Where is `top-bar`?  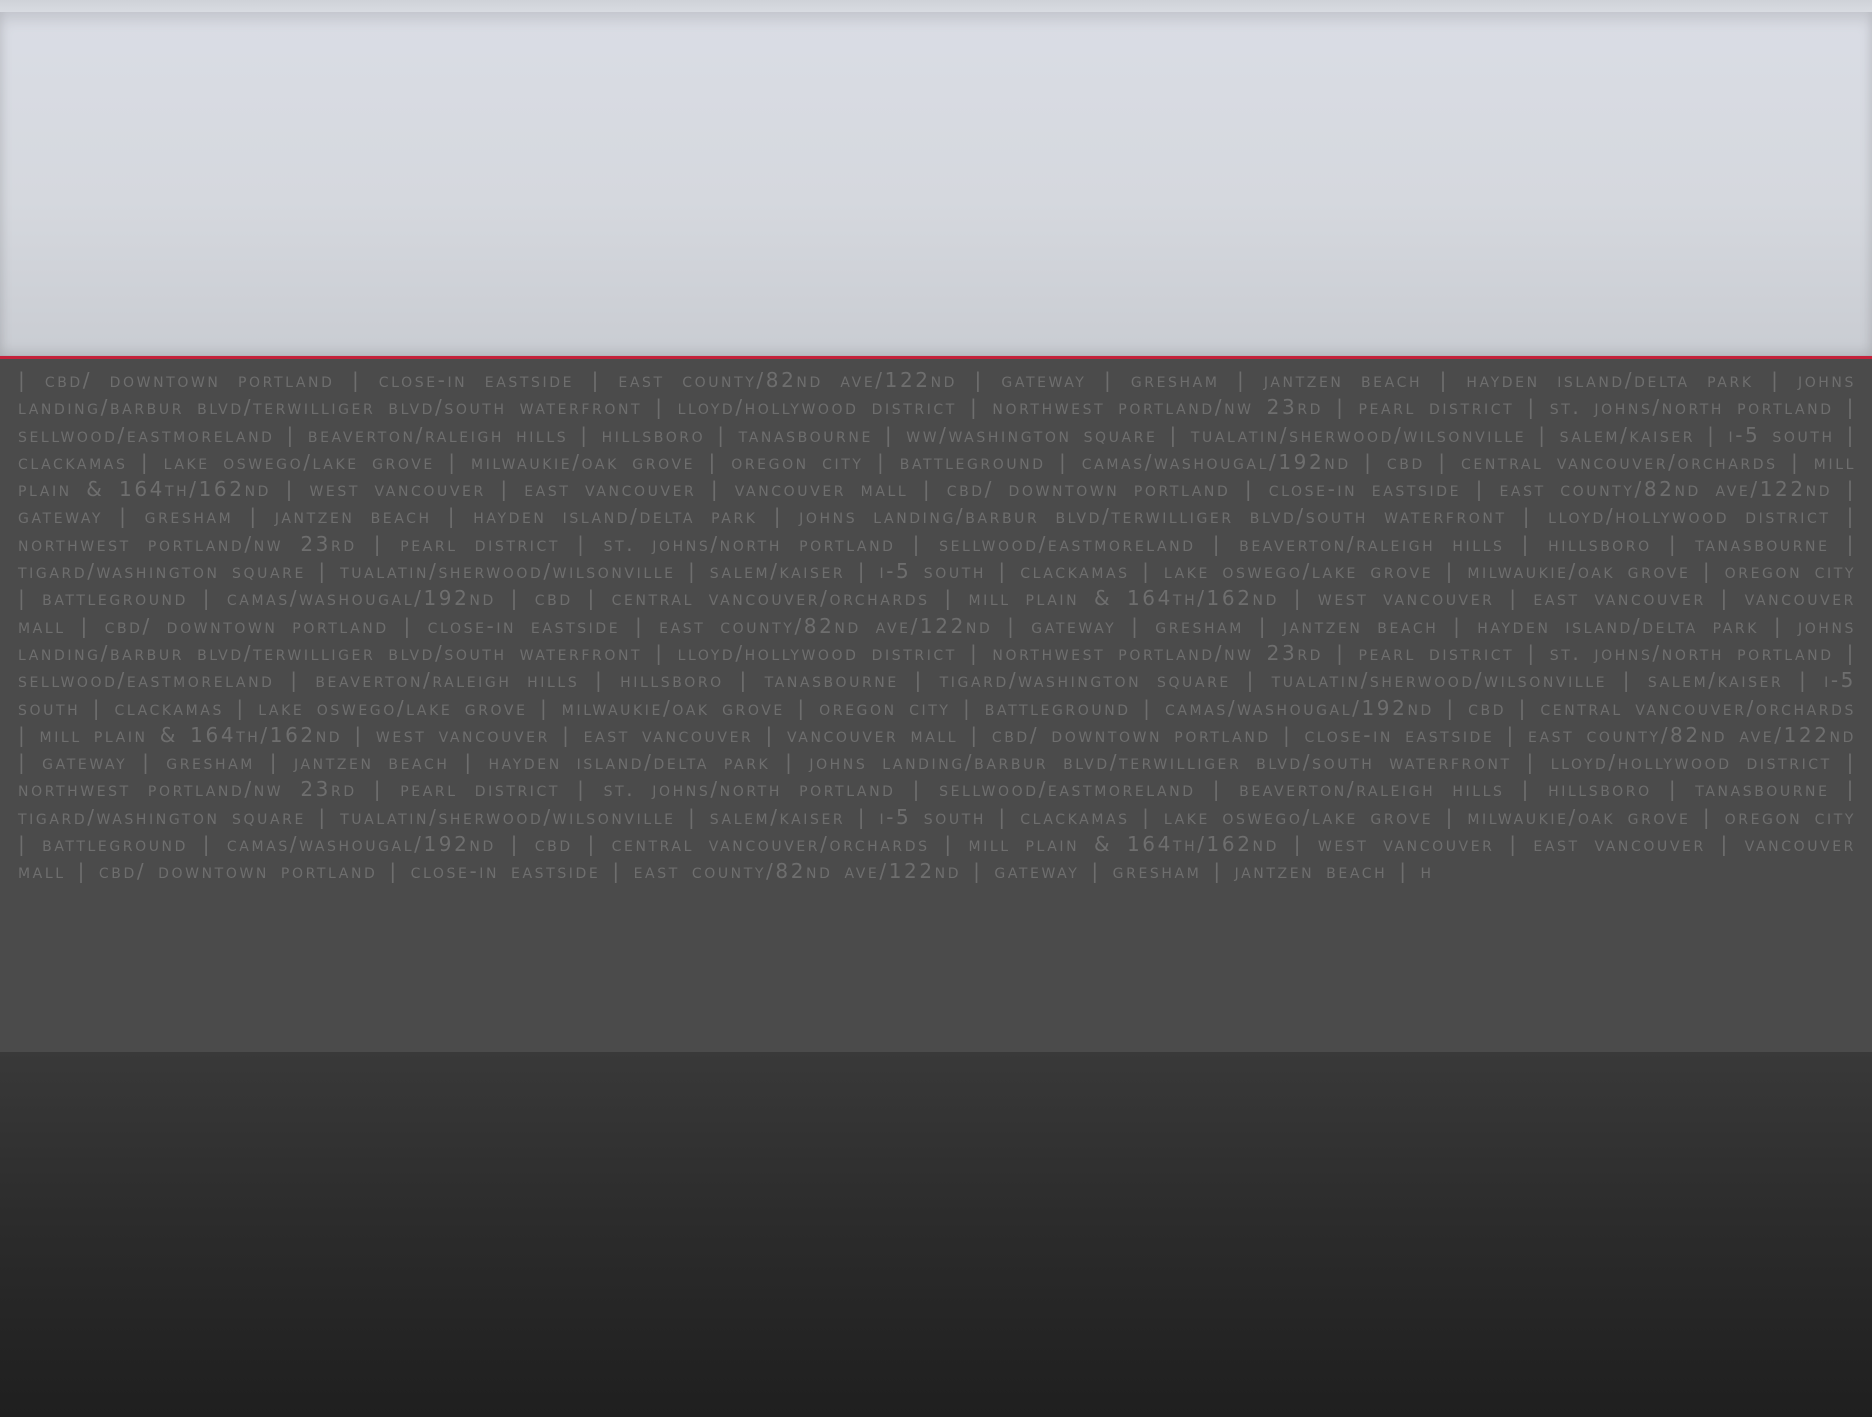
top-bar is located at coordinates (936, 6).